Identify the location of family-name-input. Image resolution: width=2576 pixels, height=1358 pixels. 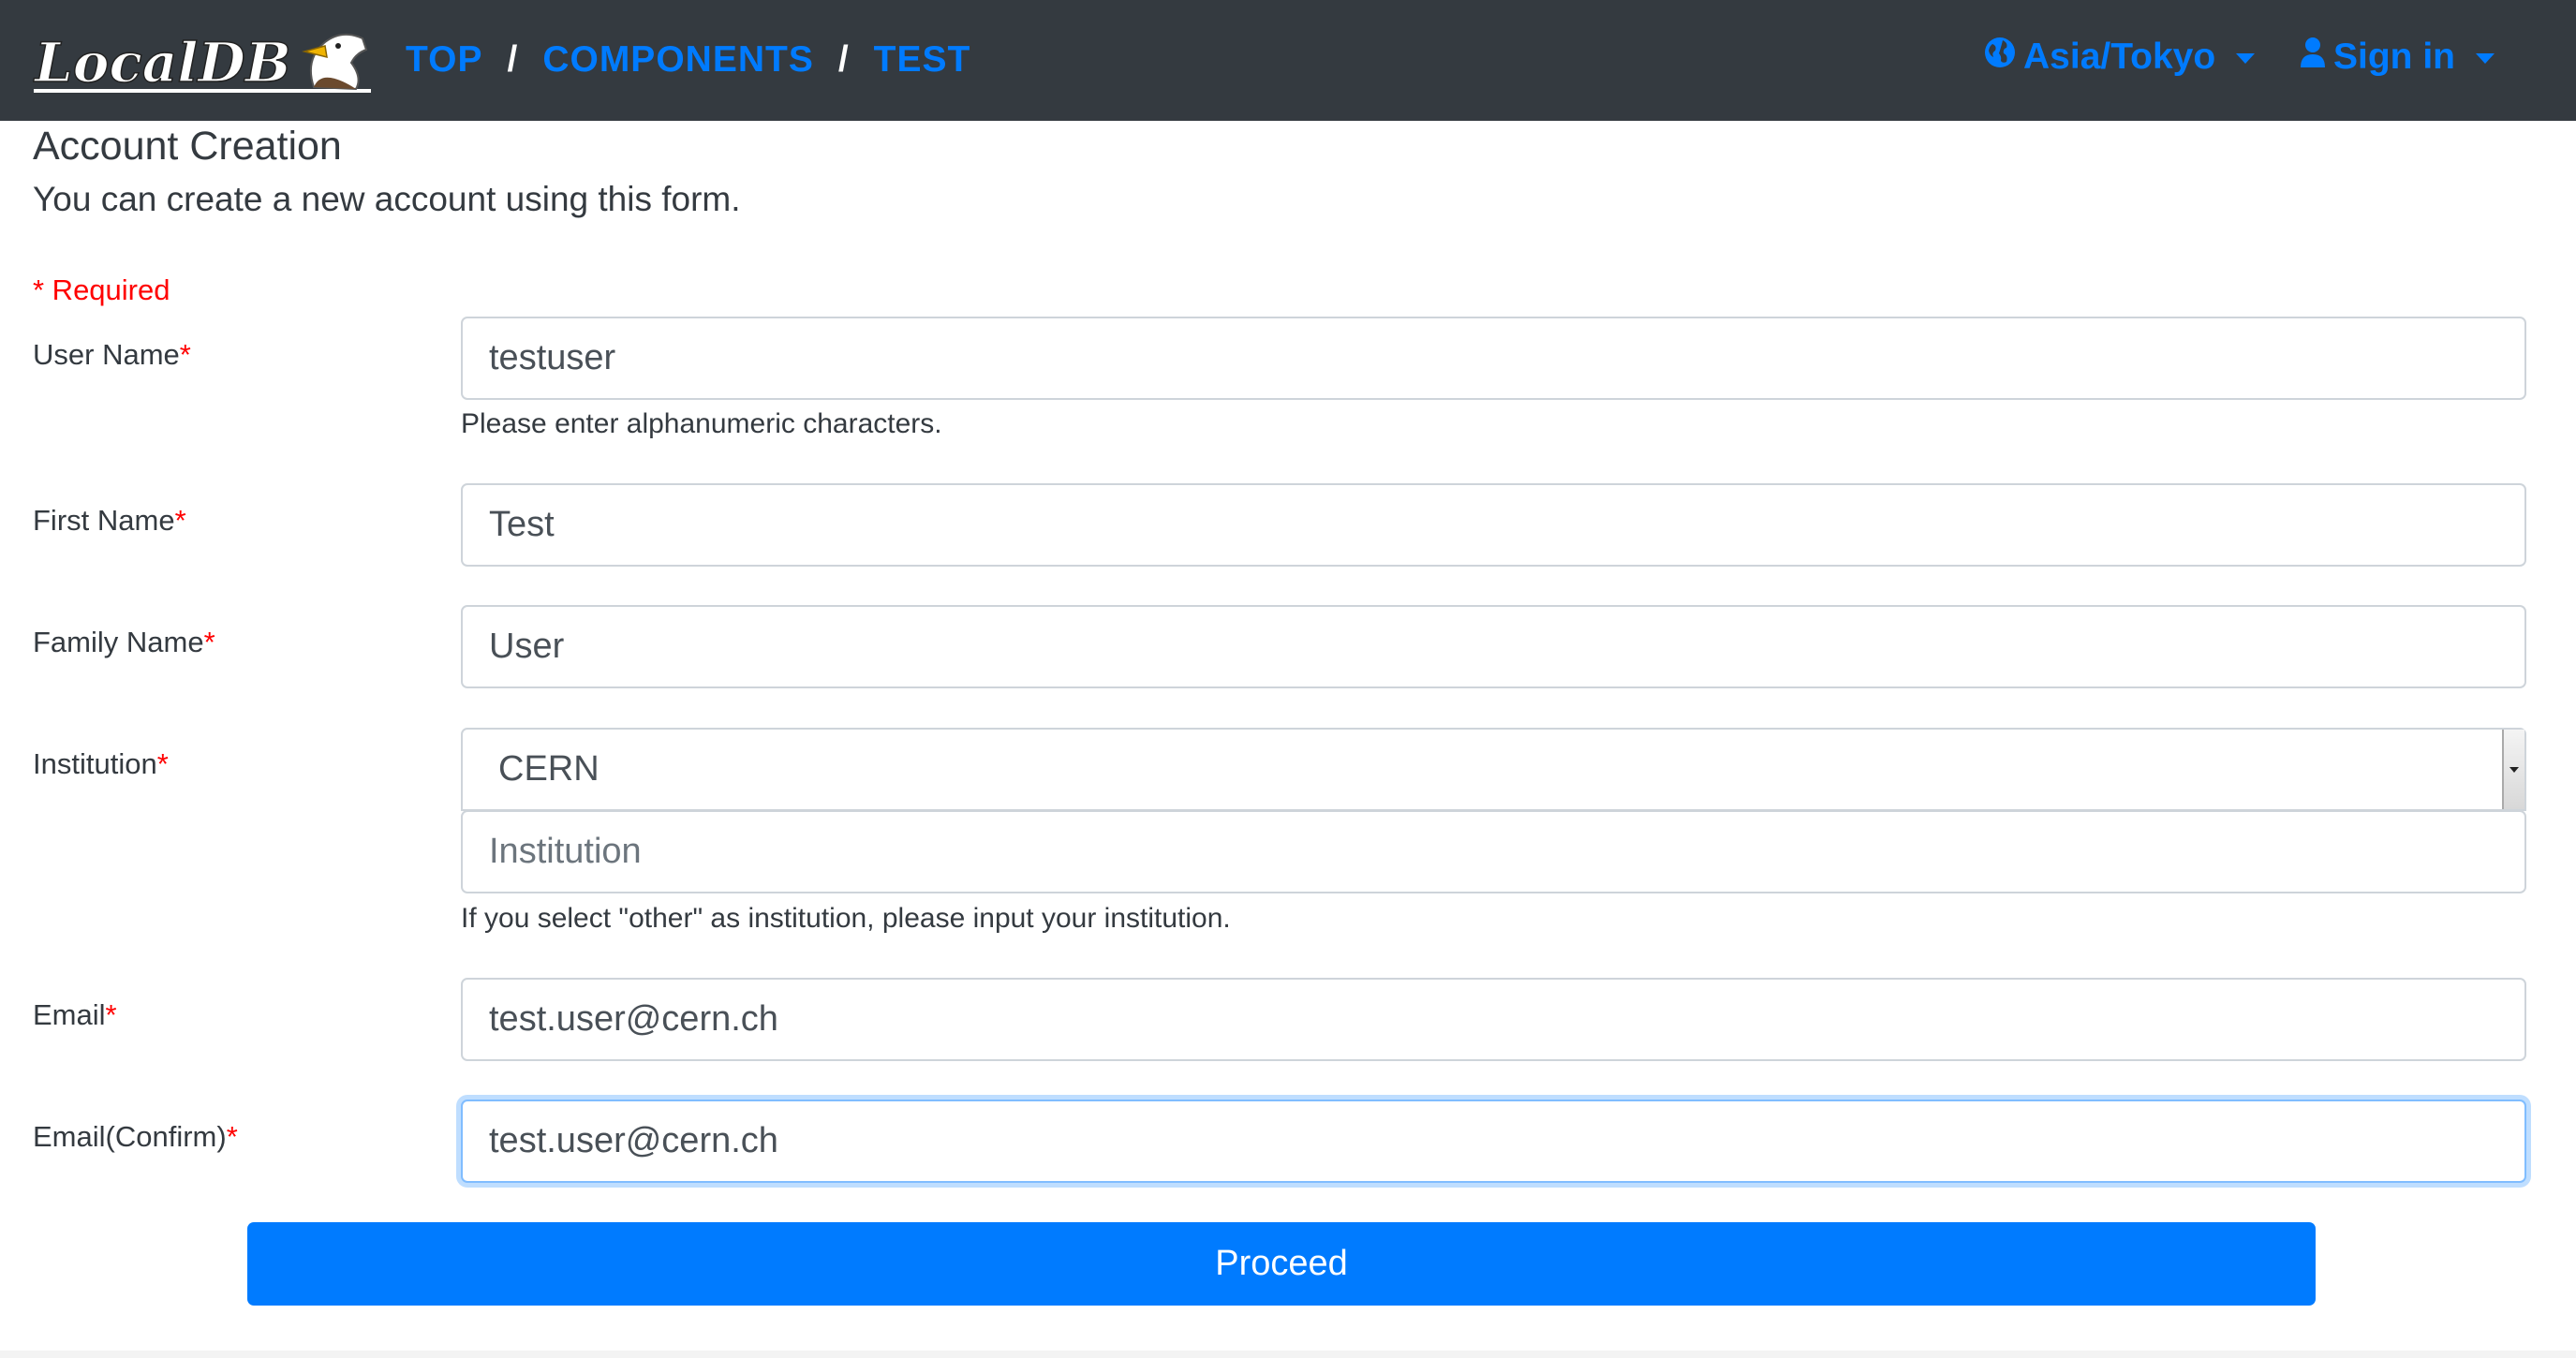
(1493, 646).